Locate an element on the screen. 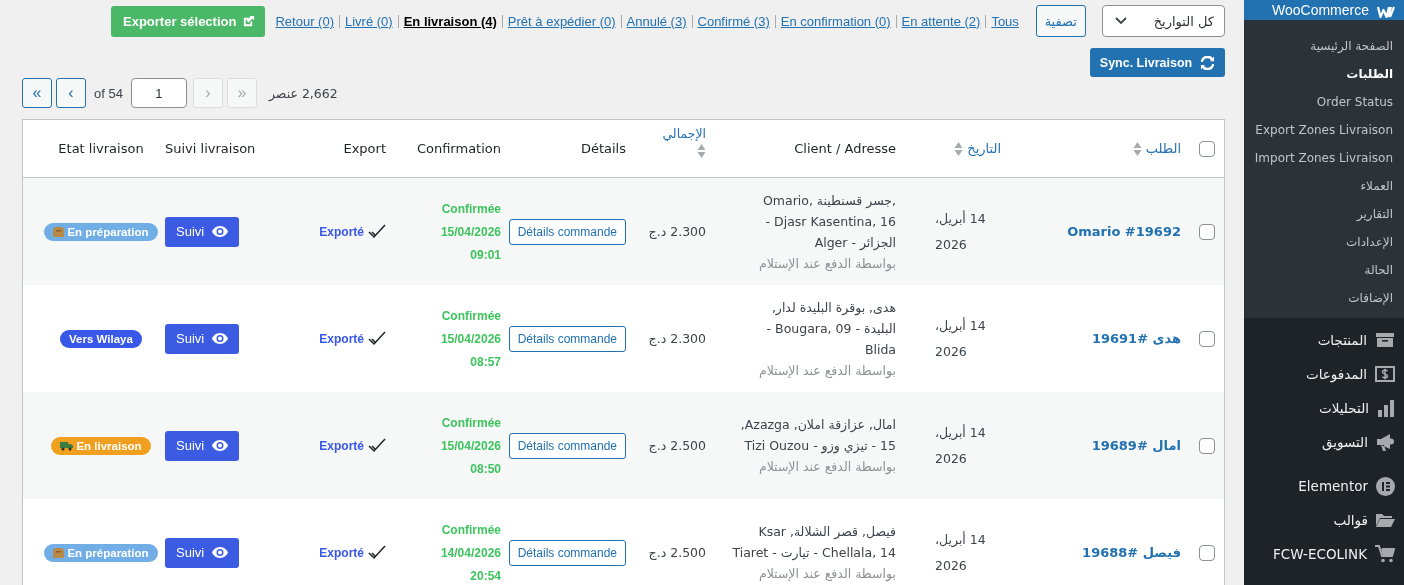 Image resolution: width=1404 pixels, height=585 pixels. status-filter-link: Livré (0) is located at coordinates (368, 21).